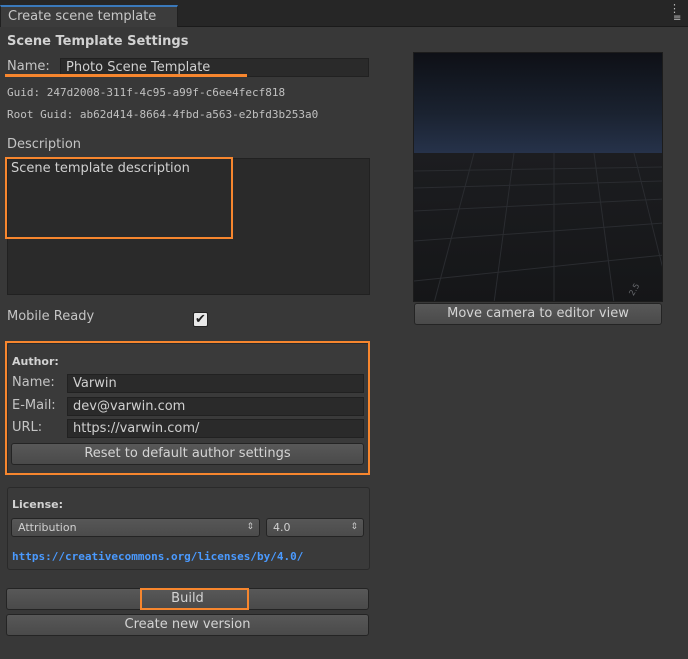  I want to click on author-email-field: dev@varwin.com, so click(215, 406).